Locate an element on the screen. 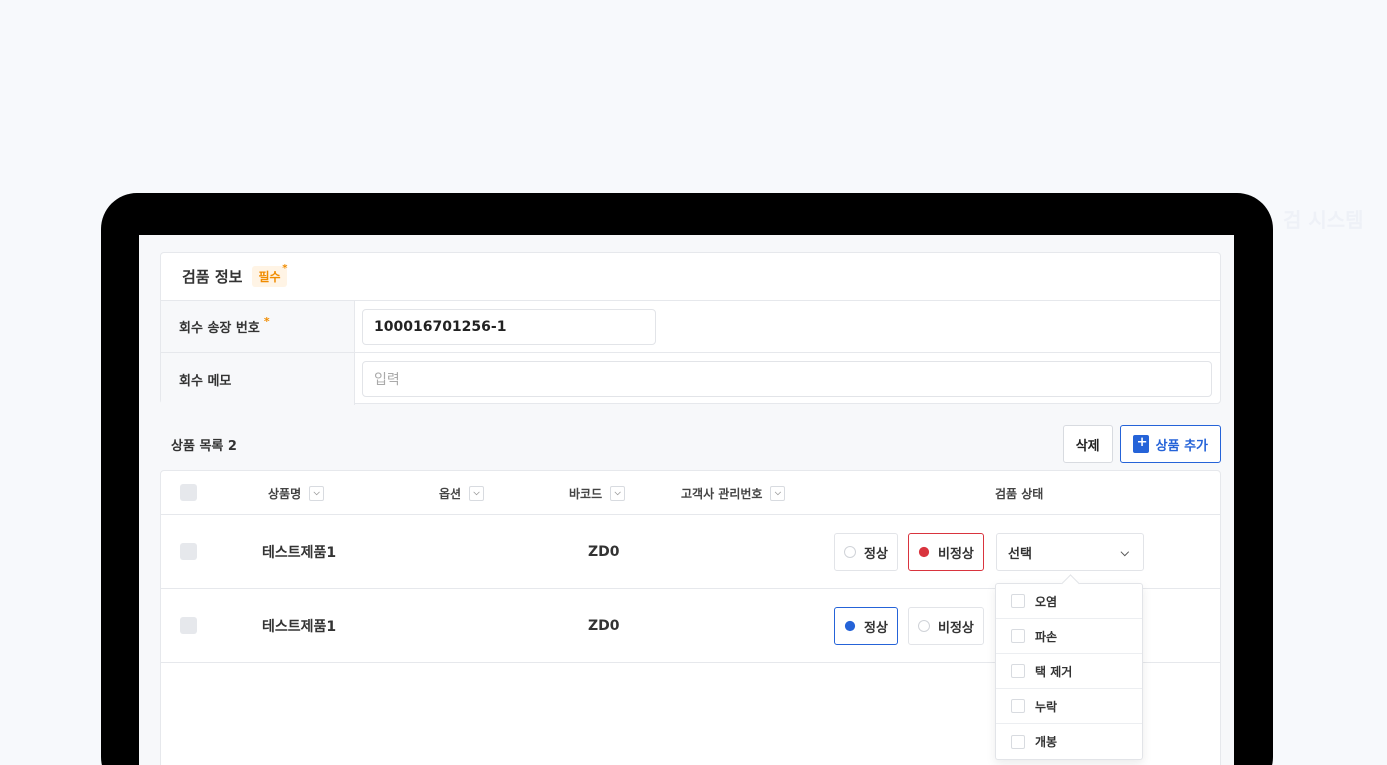 This screenshot has height=765, width=1387. defect-dropdown-menu: 오염 파손 택 제거 누락 개봉 is located at coordinates (1069, 671).